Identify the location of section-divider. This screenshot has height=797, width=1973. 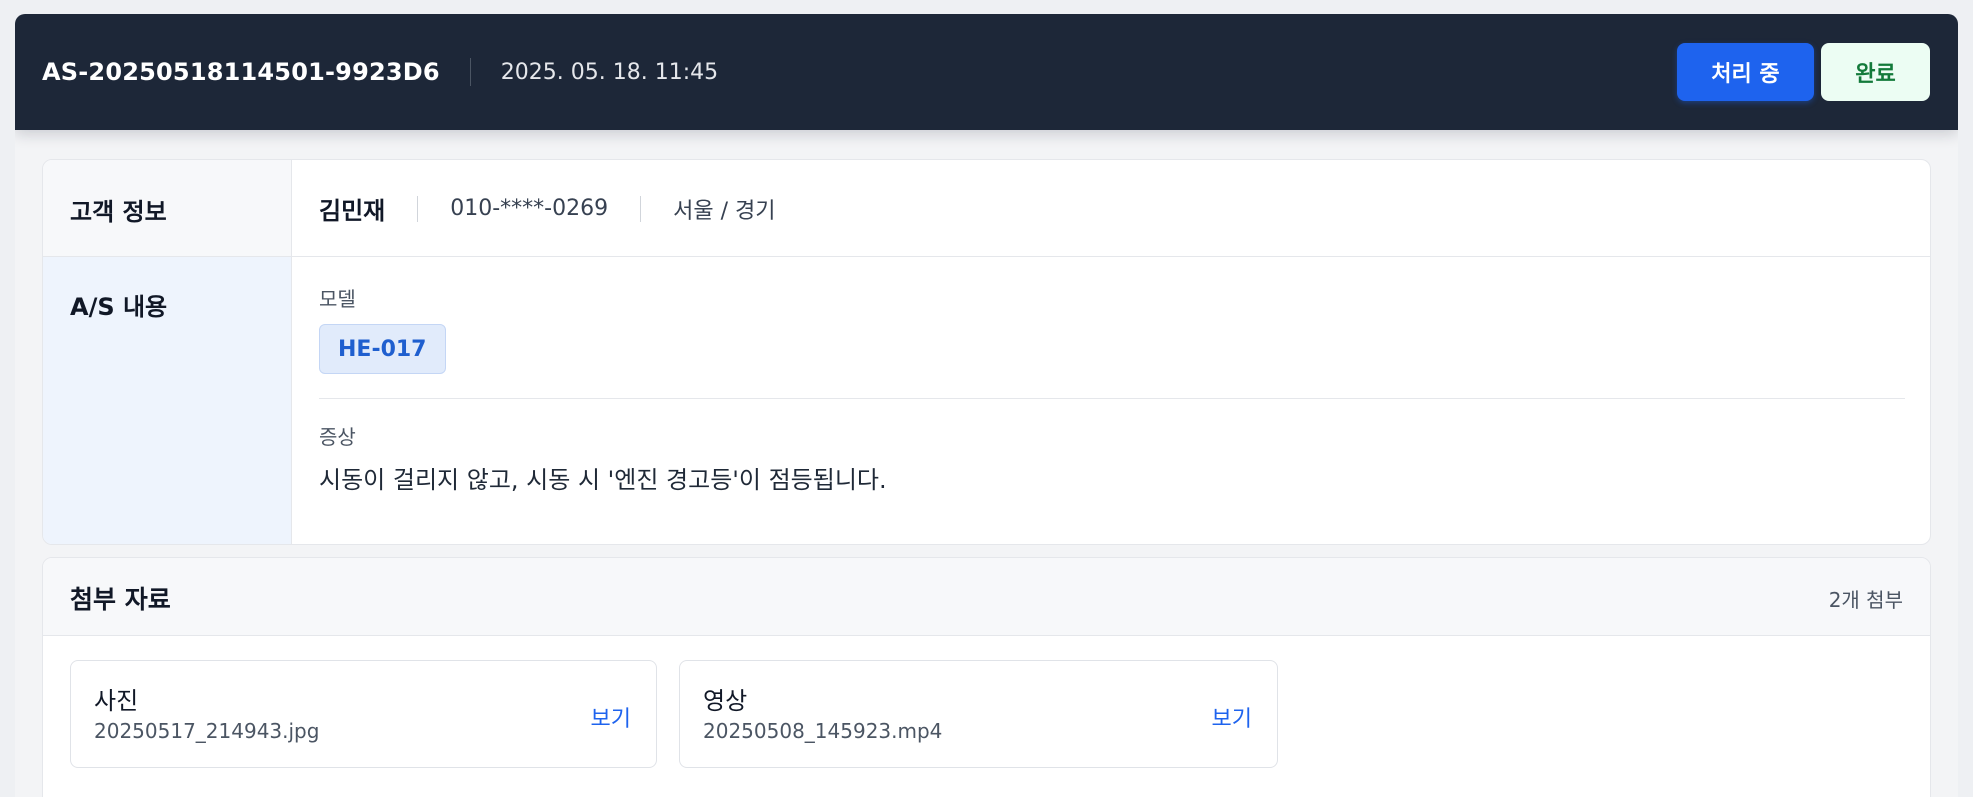
(1112, 398).